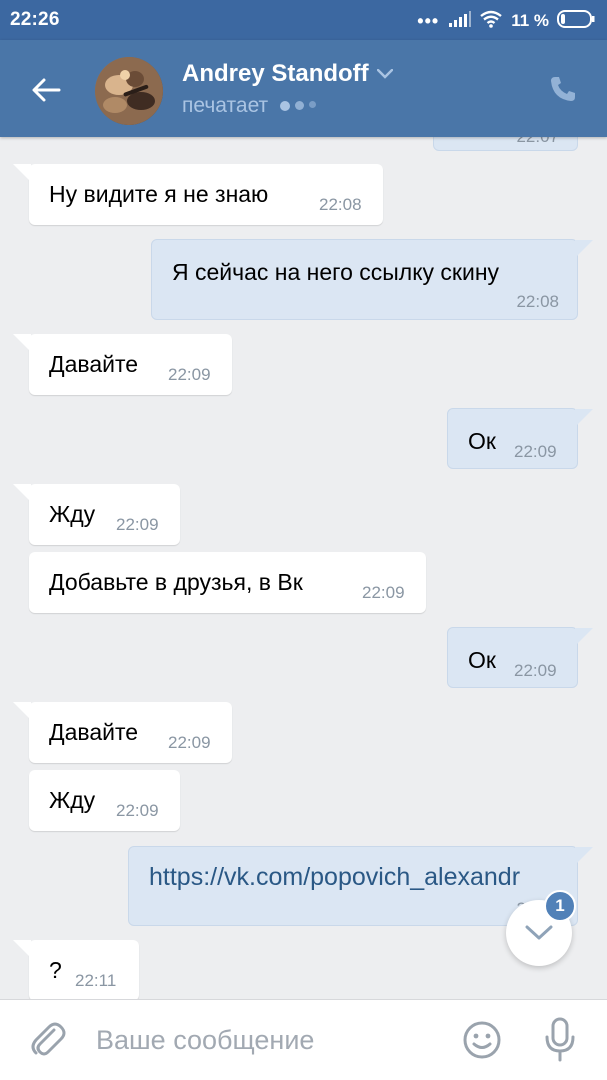 Image resolution: width=607 pixels, height=1080 pixels. What do you see at coordinates (334, 877) in the screenshot?
I see `message-link: https://vk.com/popovich_alexandr` at bounding box center [334, 877].